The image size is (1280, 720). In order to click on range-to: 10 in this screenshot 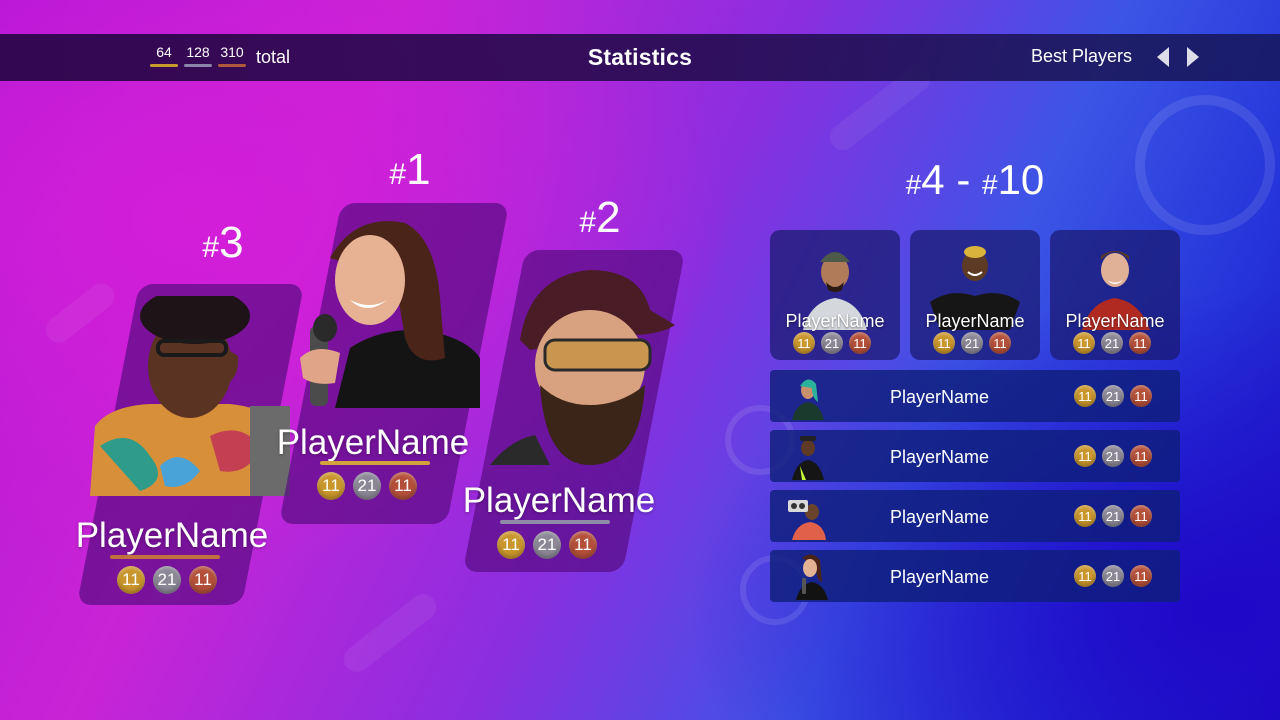, I will do `click(1021, 179)`.